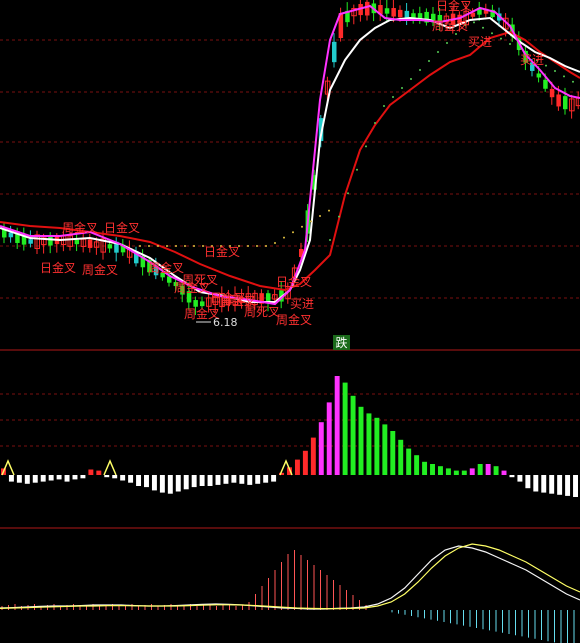 This screenshot has width=580, height=643. What do you see at coordinates (225, 322) in the screenshot?
I see `low-price-label: 6.18` at bounding box center [225, 322].